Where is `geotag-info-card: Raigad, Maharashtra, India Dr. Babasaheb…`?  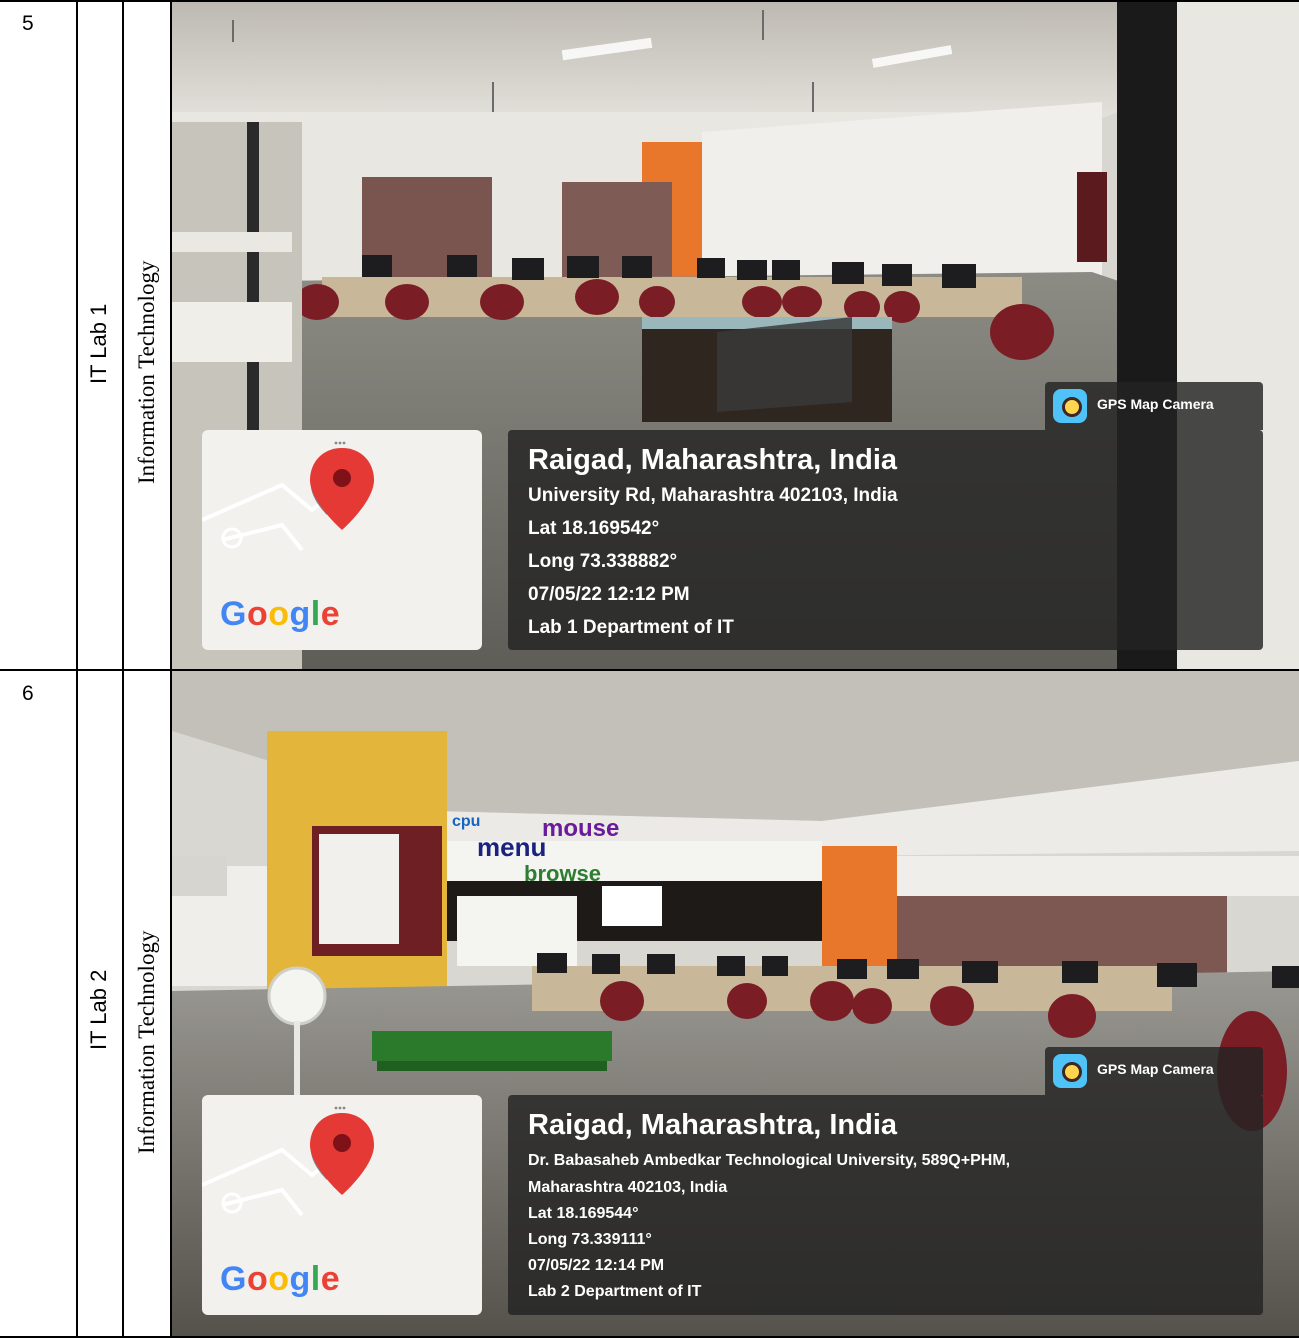
geotag-info-card: Raigad, Maharashtra, India Dr. Babasaheb… is located at coordinates (885, 1205).